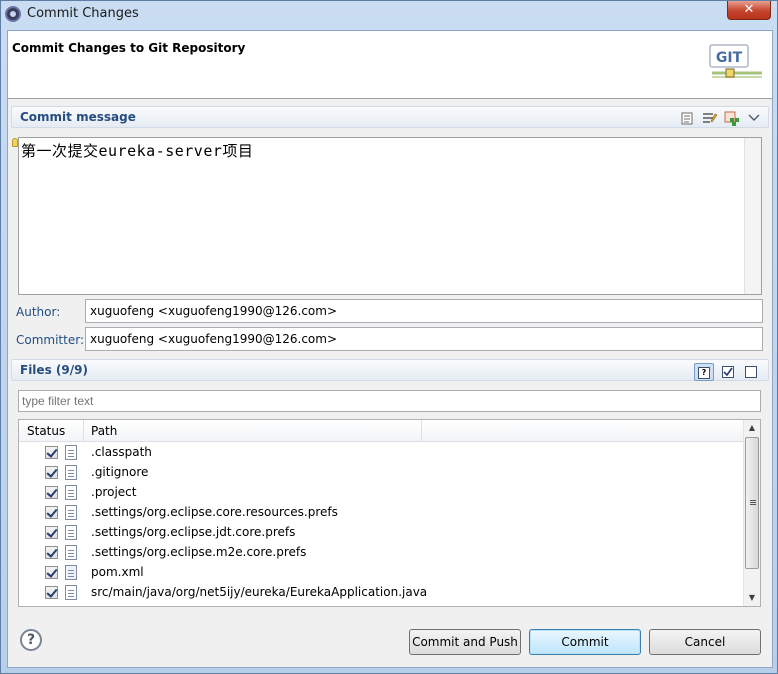  What do you see at coordinates (754, 118) in the screenshot?
I see `menu-chevron-icon` at bounding box center [754, 118].